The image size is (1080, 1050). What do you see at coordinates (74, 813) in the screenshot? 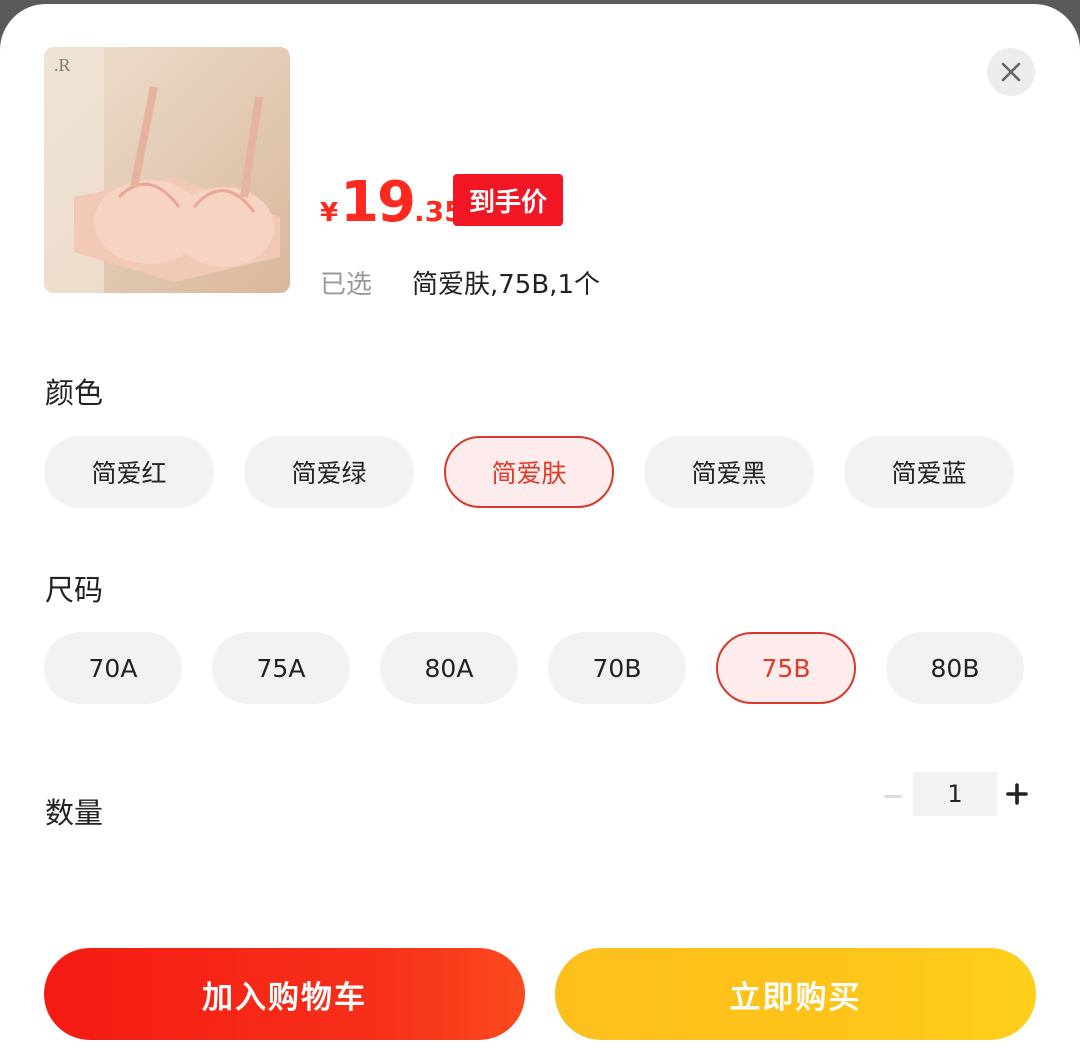
I see `quantity-label: 数量` at bounding box center [74, 813].